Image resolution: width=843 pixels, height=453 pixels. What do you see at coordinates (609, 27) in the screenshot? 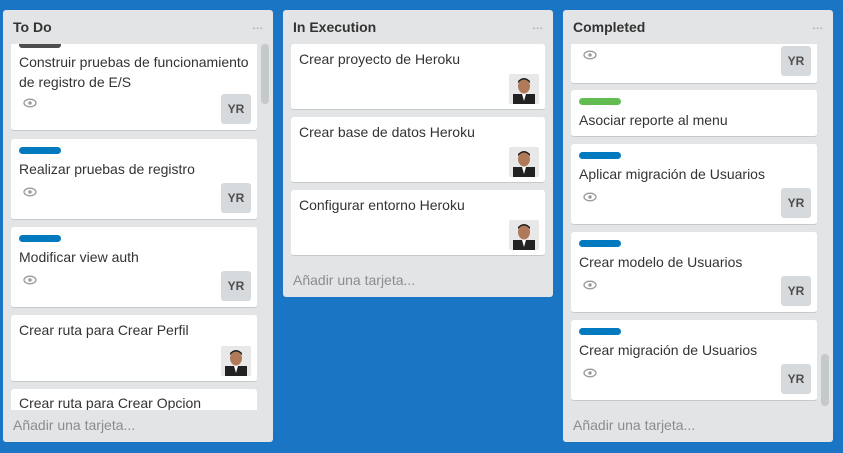
I see `list-title: Completed` at bounding box center [609, 27].